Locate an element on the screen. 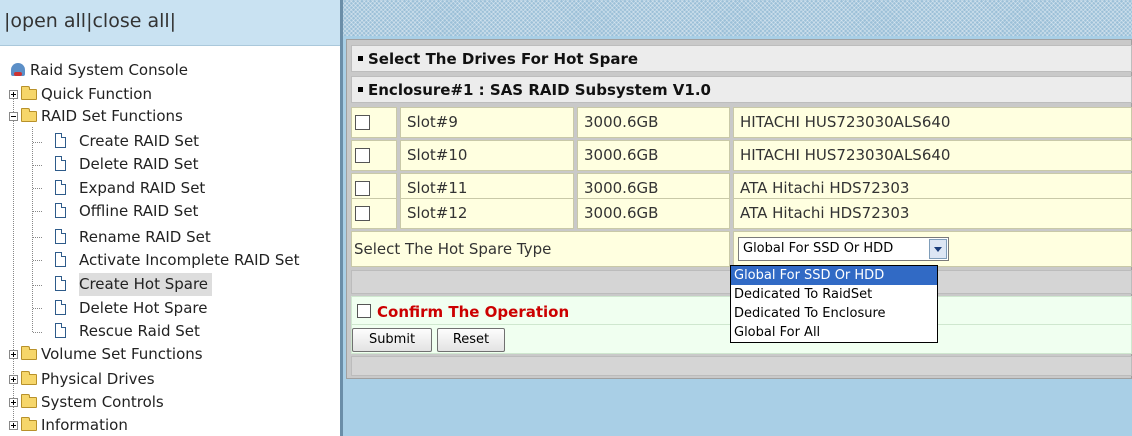 The height and width of the screenshot is (436, 1132). open-all-link: open all is located at coordinates (48, 21).